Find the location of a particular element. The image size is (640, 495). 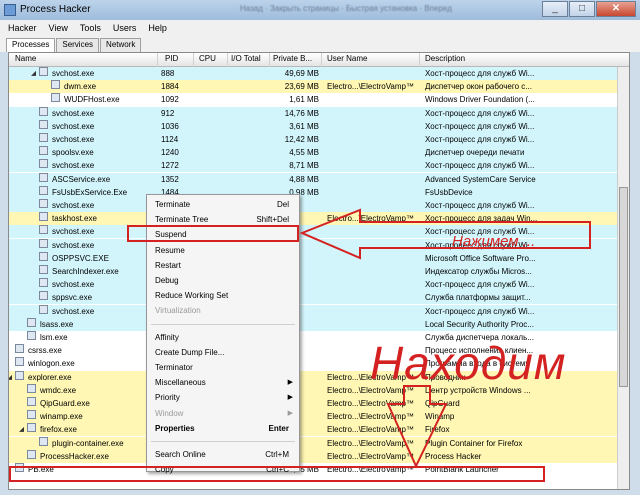

context-menu-item-debug: Debug is located at coordinates (223, 280).